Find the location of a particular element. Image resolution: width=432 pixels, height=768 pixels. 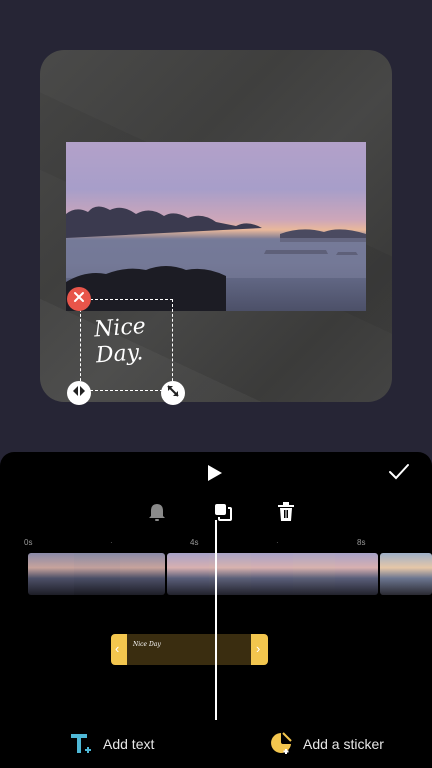

add-text-button: Add text is located at coordinates (112, 744).